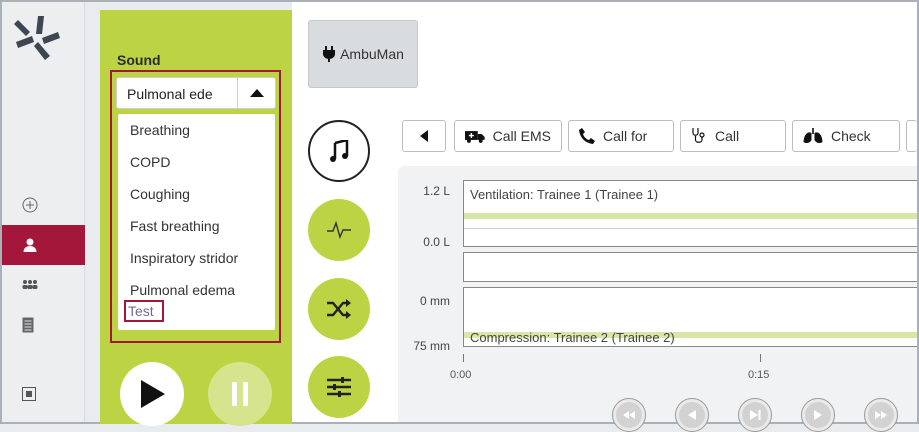 The height and width of the screenshot is (432, 919). Describe the element at coordinates (587, 136) in the screenshot. I see `phone-icon` at that location.